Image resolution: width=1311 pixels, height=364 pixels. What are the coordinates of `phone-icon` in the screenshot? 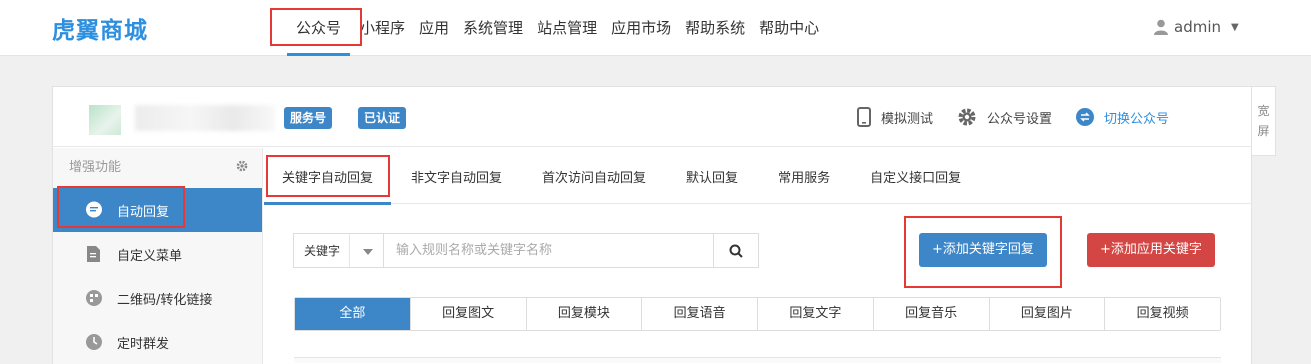 It's located at (864, 117).